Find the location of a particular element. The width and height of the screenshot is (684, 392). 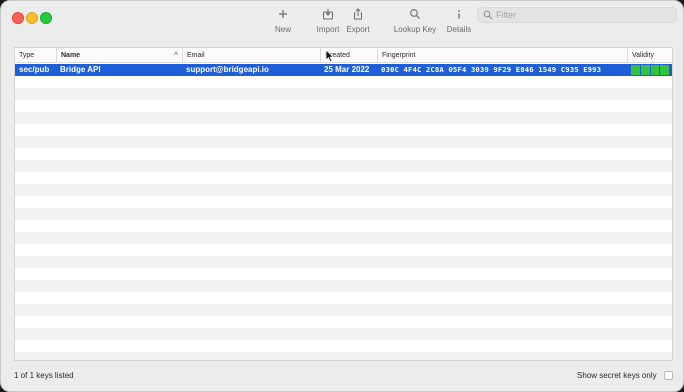

toolbar: New Import Export Lookup Key Details is located at coordinates (342, 21).